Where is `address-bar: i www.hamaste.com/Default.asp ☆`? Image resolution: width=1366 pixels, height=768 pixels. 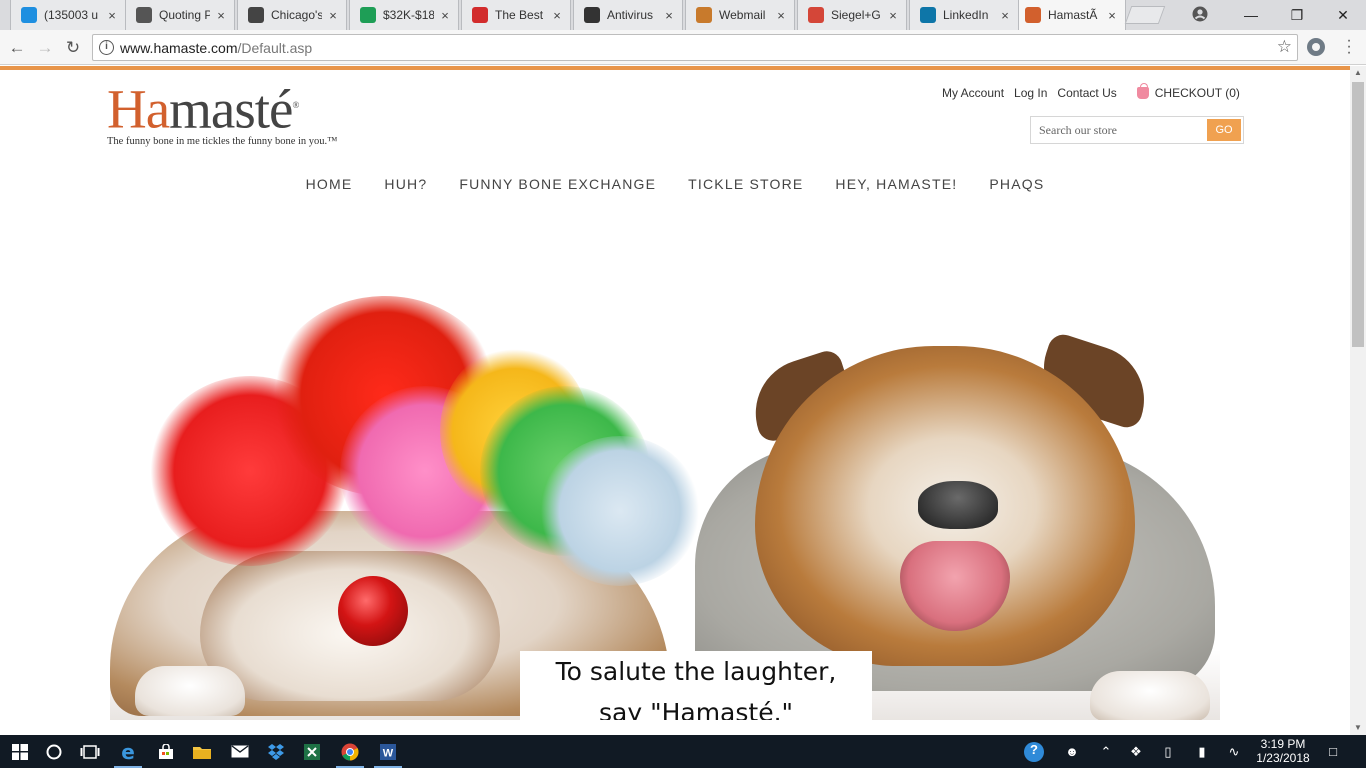 address-bar: i www.hamaste.com/Default.asp ☆ is located at coordinates (695, 47).